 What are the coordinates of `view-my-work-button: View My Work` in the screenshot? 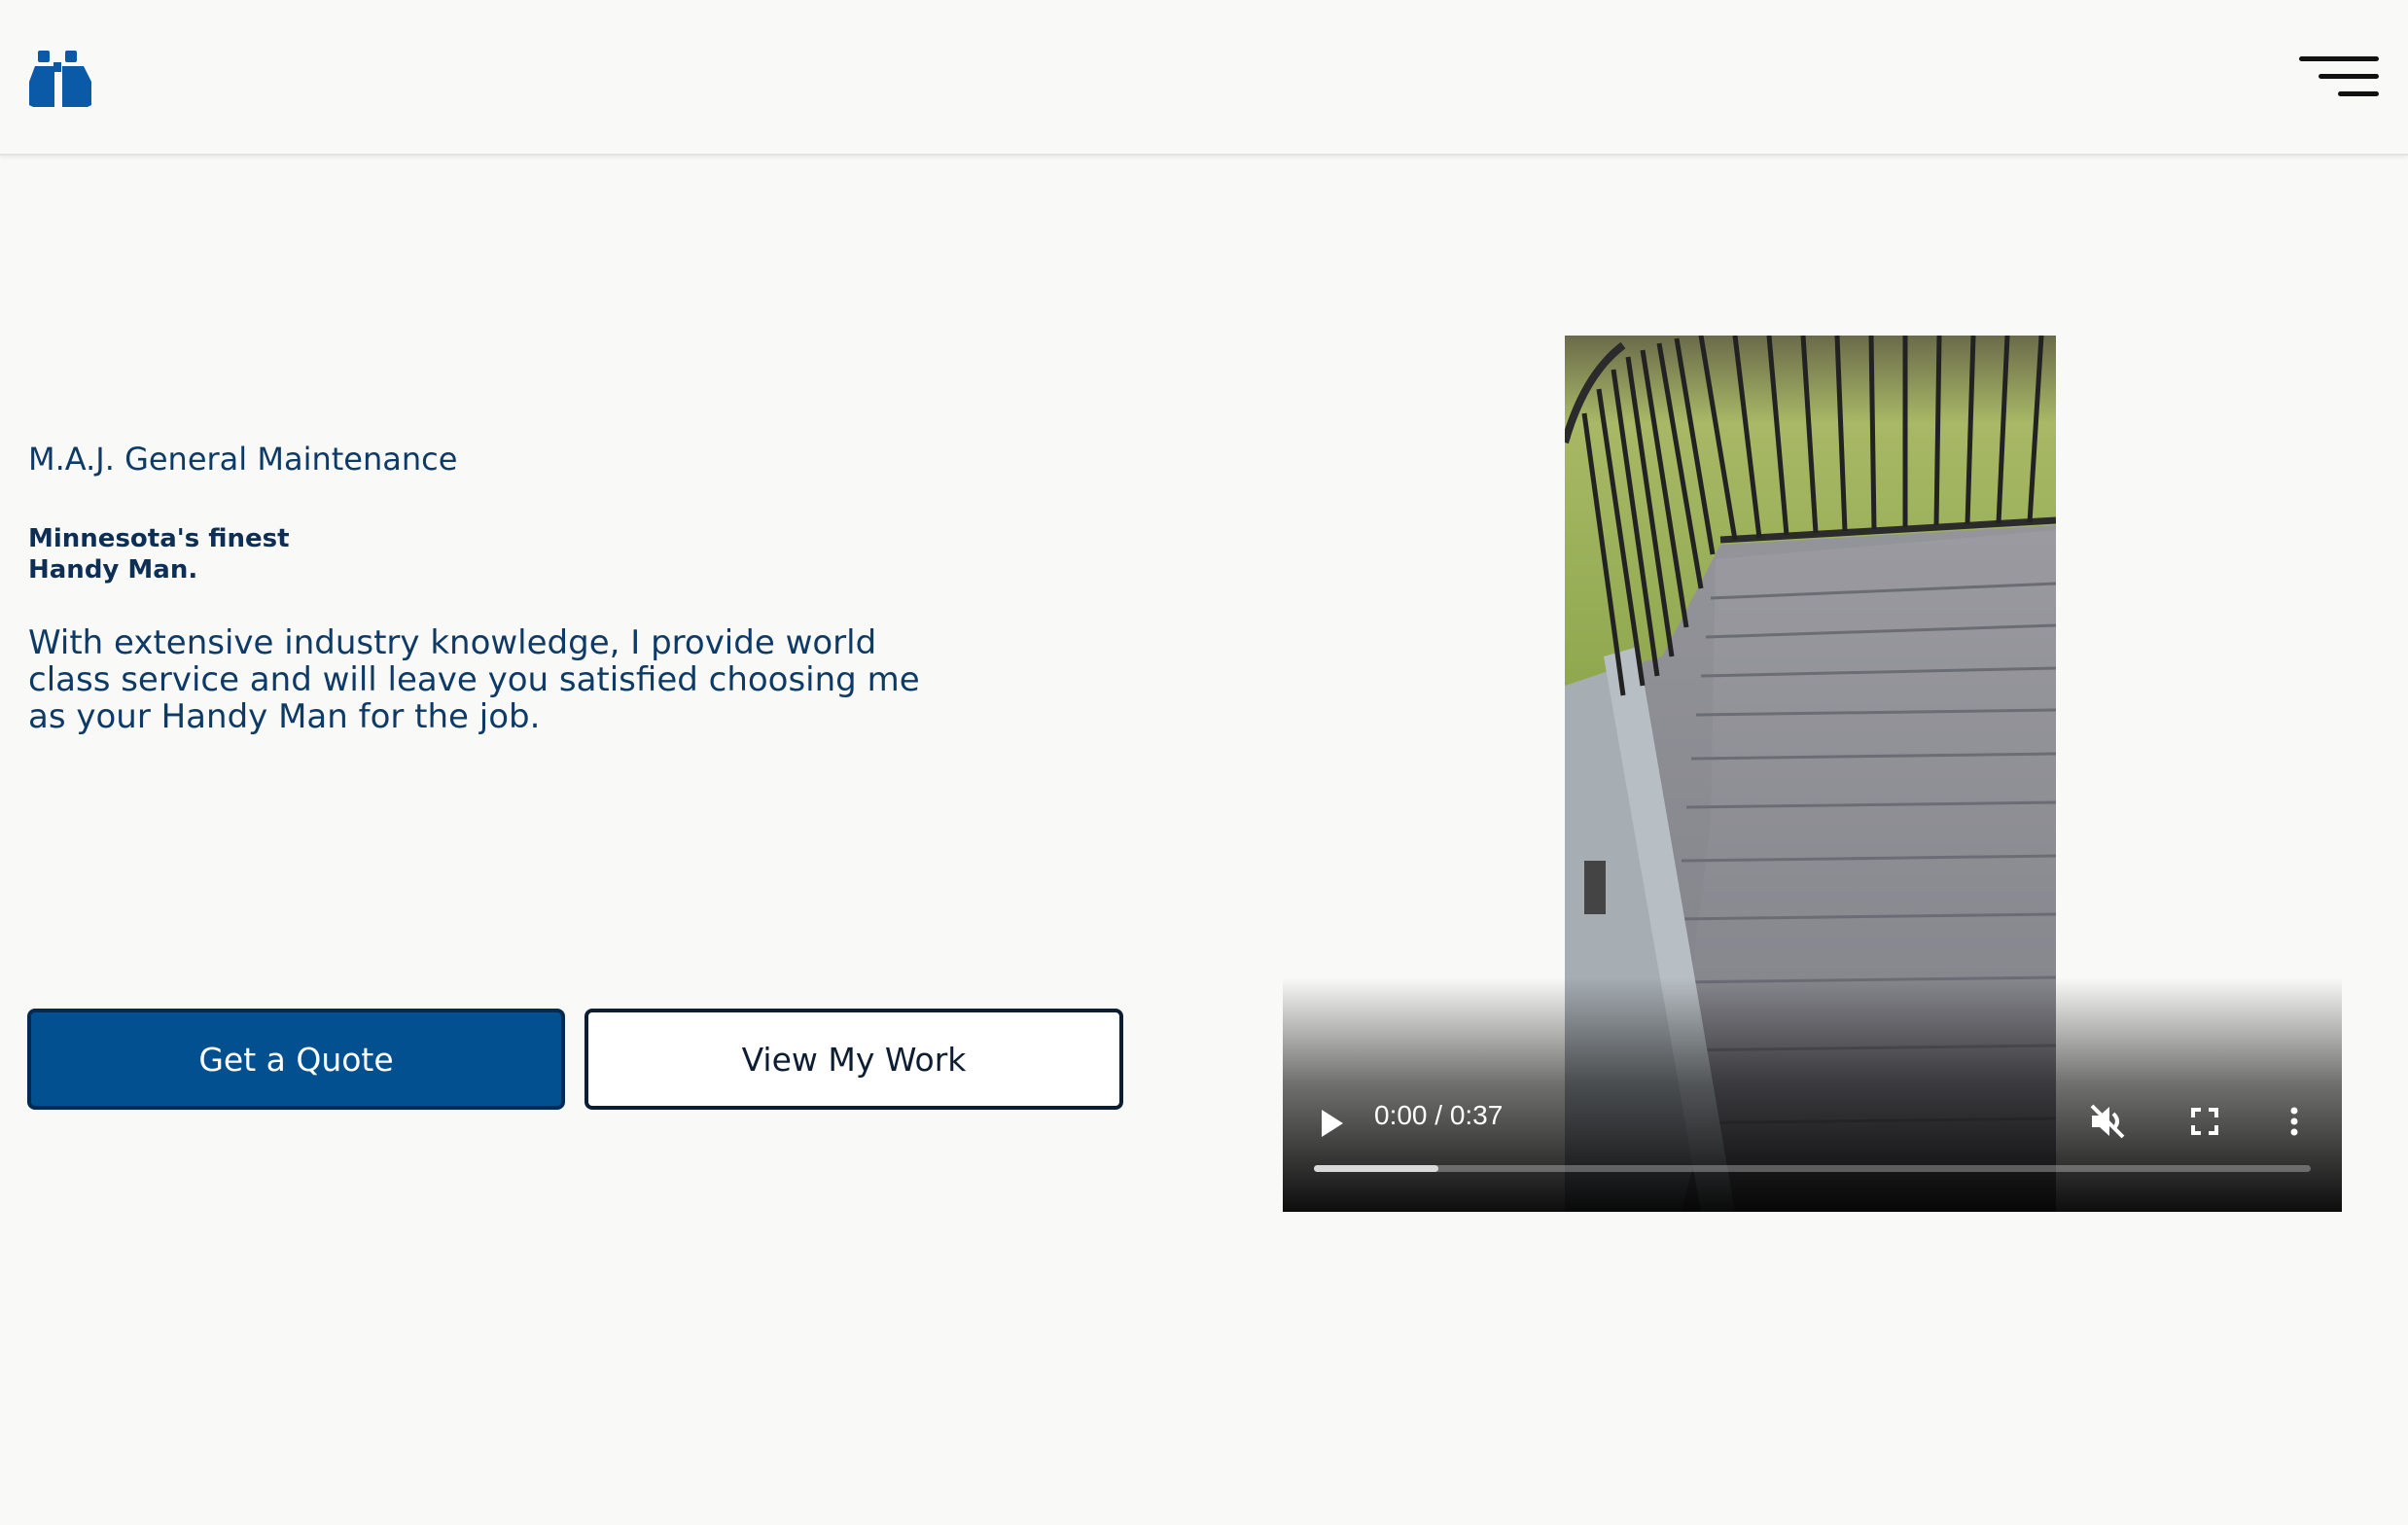 It's located at (853, 1059).